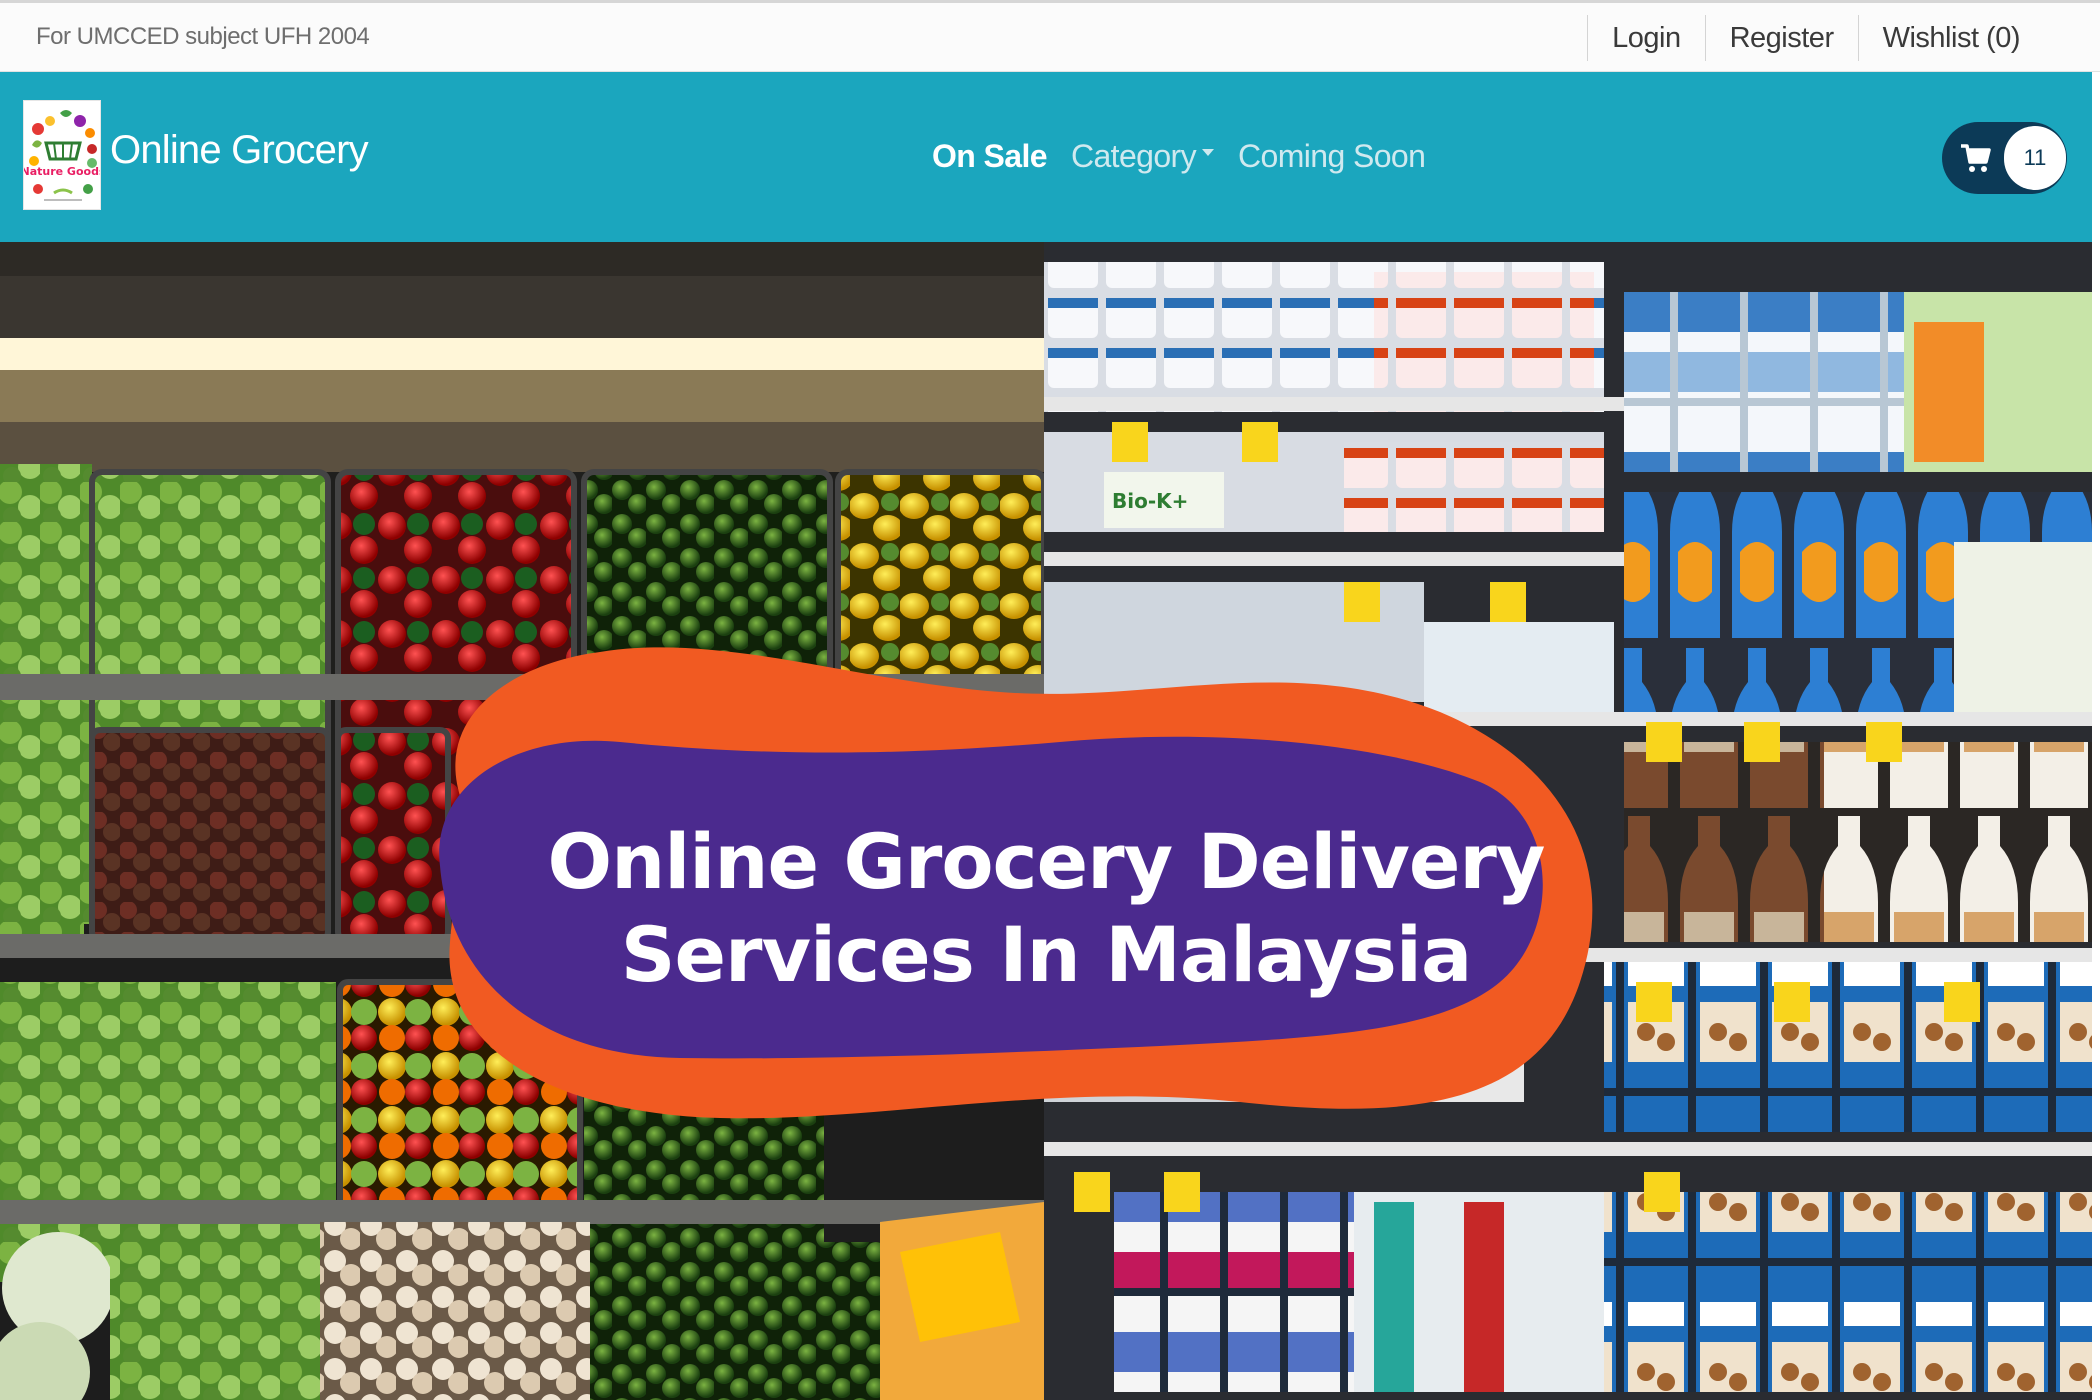  I want to click on menu-item-category: Category, so click(1142, 156).